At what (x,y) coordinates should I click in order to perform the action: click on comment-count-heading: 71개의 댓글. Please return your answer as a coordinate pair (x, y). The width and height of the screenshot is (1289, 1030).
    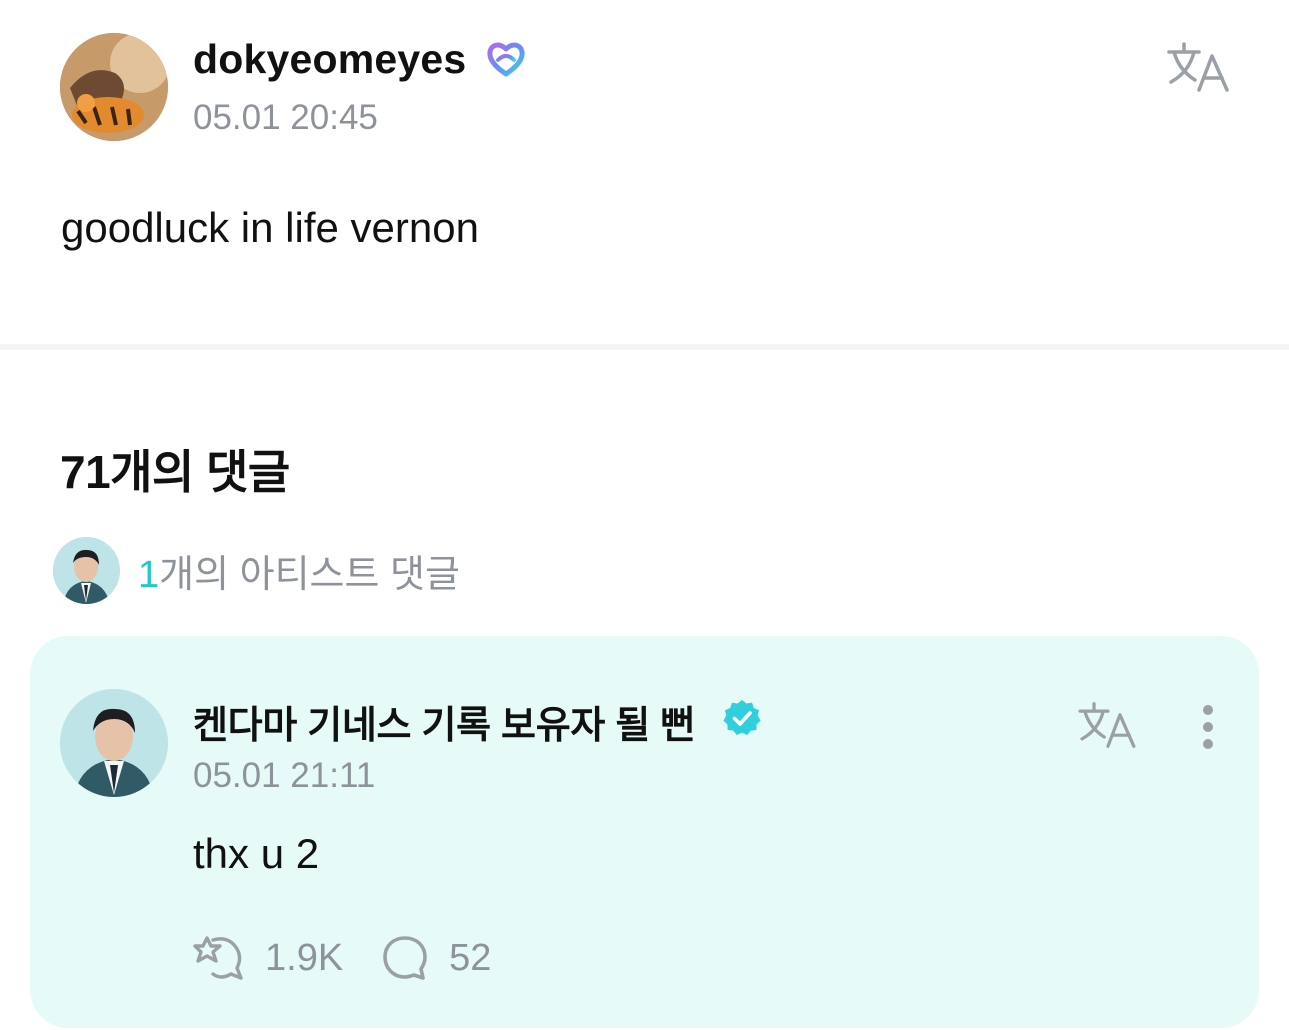
    Looking at the image, I should click on (175, 472).